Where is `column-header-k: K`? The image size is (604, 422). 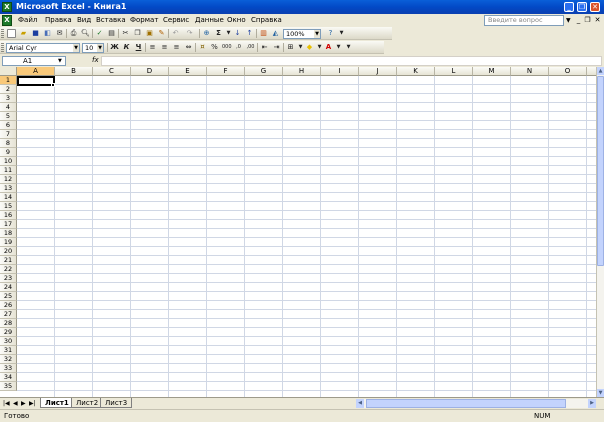
column-header-k: K is located at coordinates (416, 71).